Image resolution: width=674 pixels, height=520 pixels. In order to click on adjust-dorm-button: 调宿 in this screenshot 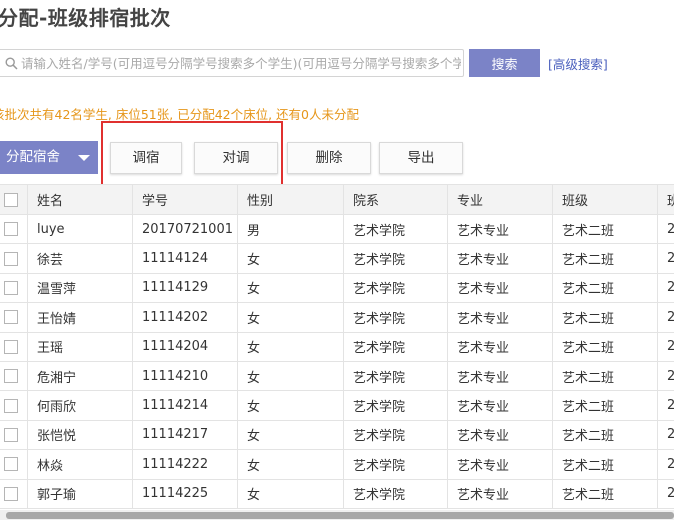, I will do `click(146, 158)`.